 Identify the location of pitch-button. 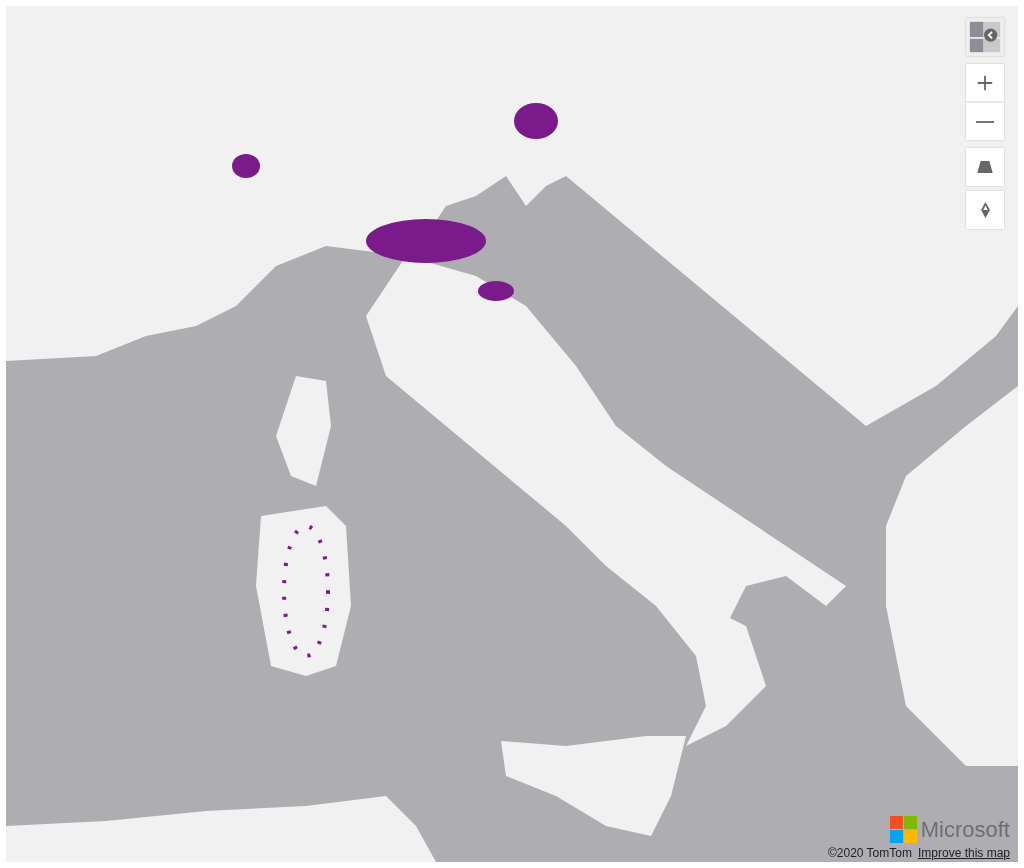
(985, 167).